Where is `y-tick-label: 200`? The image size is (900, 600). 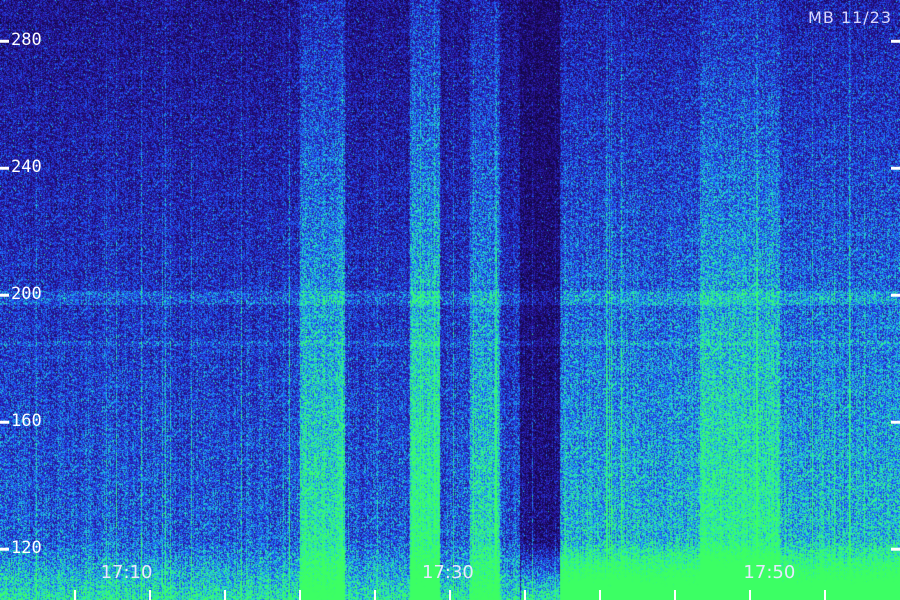 y-tick-label: 200 is located at coordinates (26, 294).